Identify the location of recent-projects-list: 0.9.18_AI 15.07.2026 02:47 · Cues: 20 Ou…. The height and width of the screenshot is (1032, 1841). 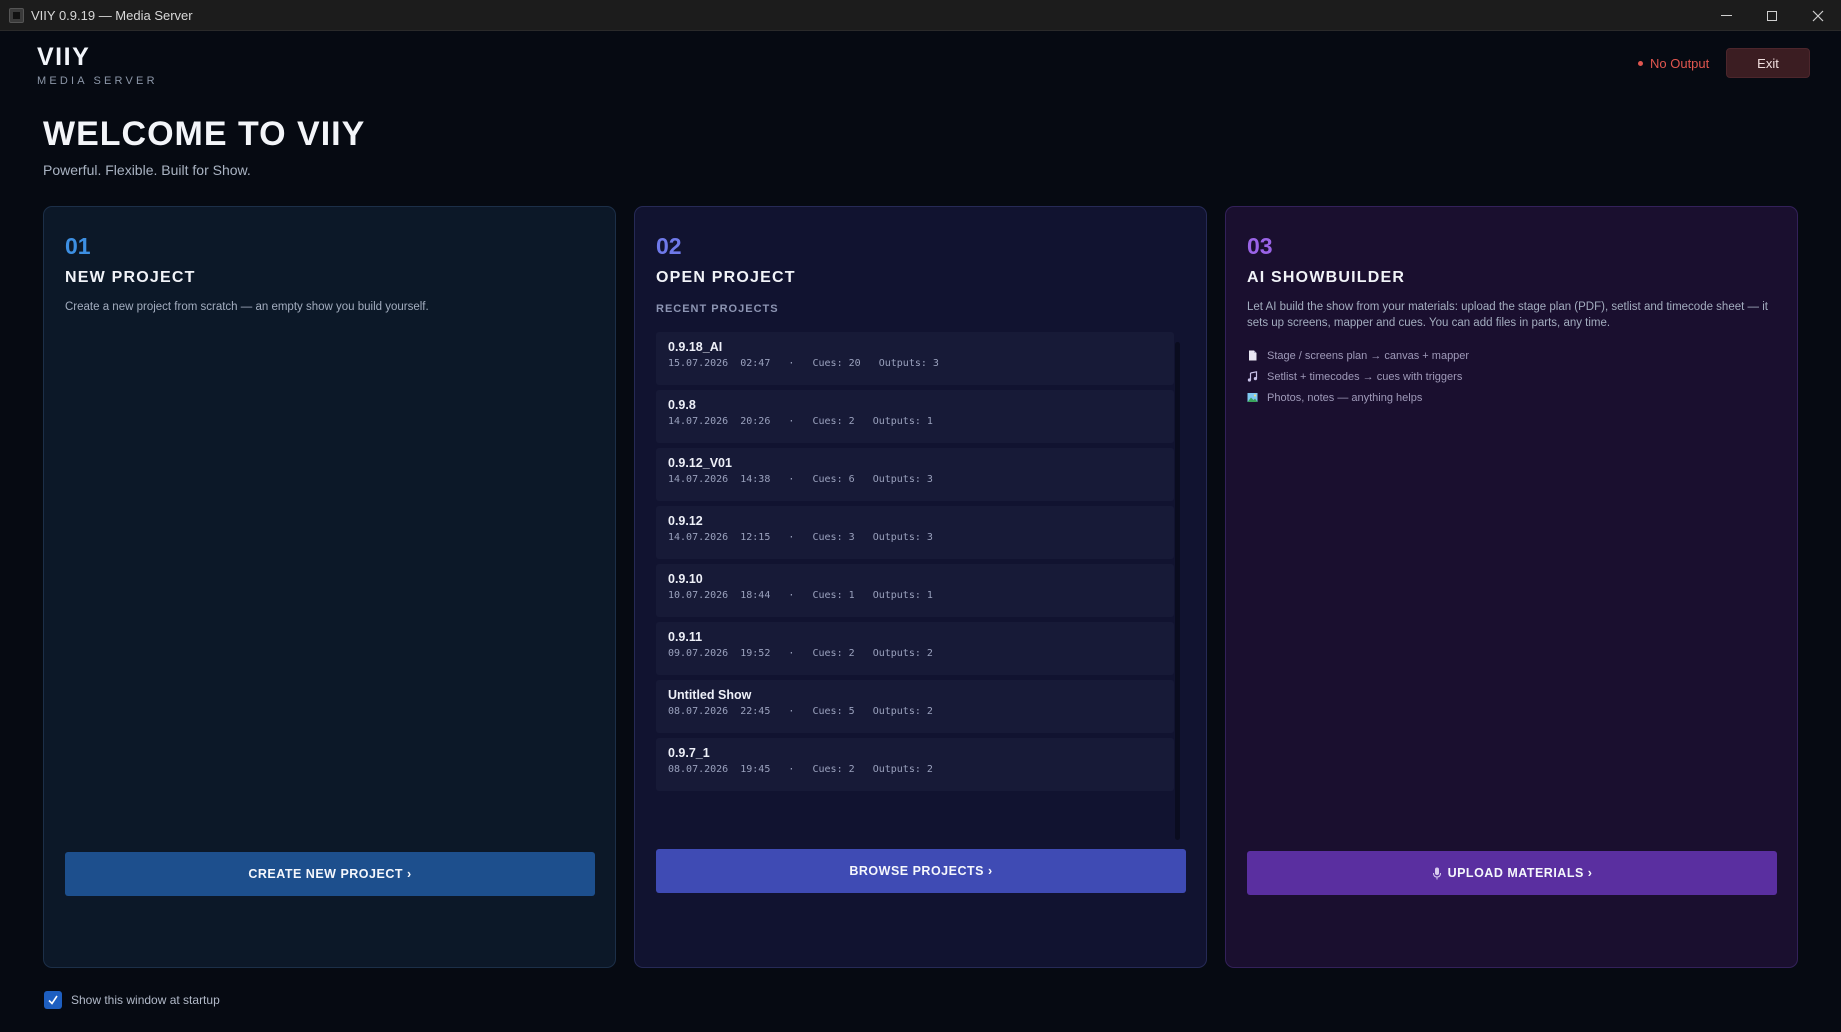
(922, 586).